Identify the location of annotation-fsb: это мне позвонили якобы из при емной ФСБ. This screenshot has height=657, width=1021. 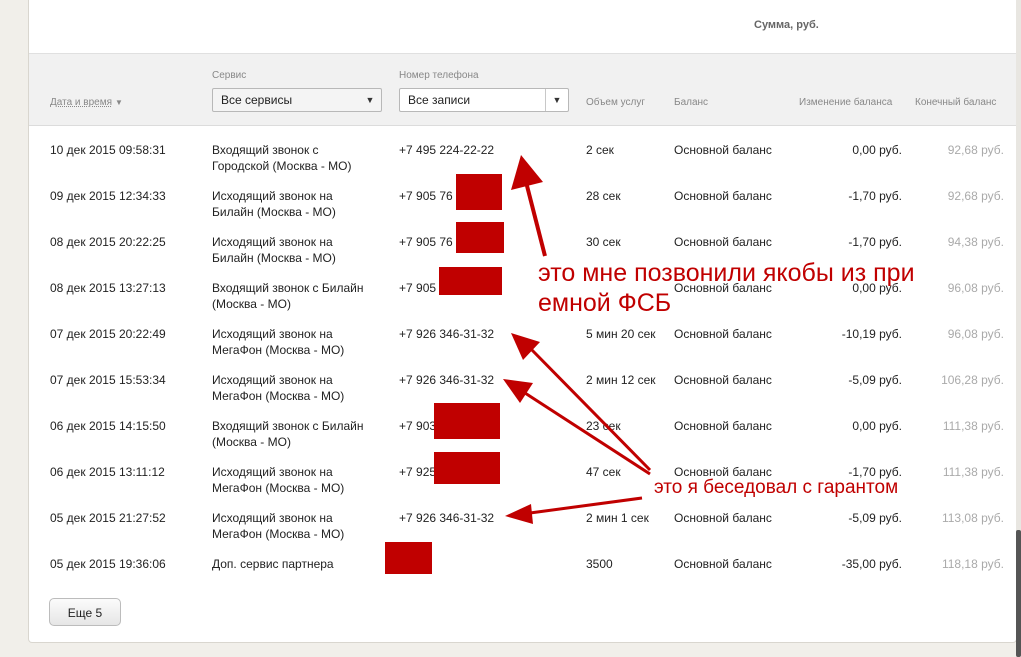
(726, 288).